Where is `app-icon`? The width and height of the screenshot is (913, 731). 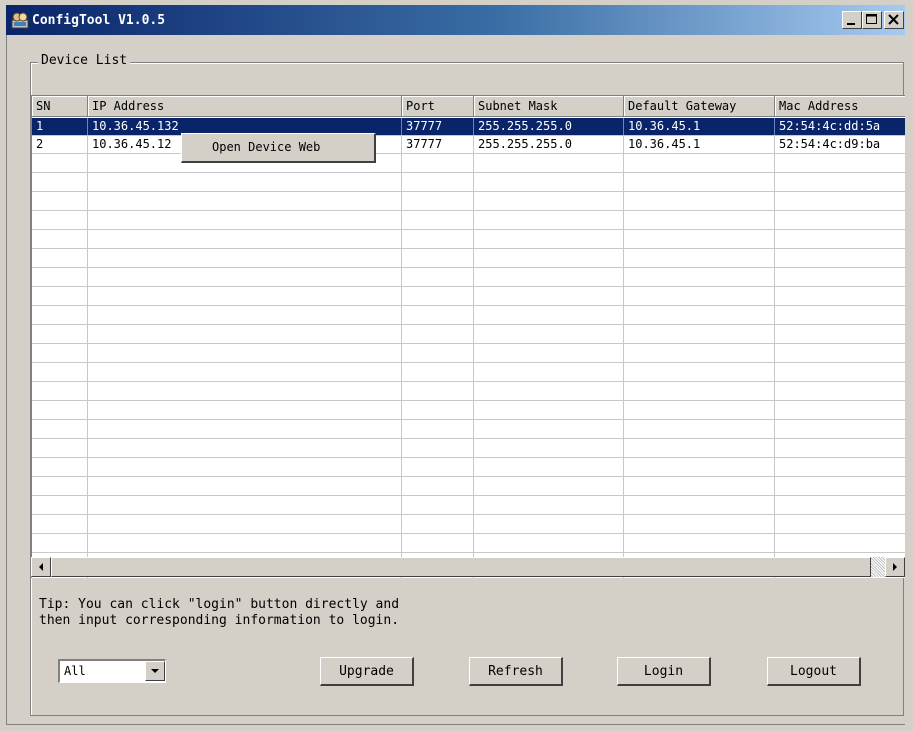
app-icon is located at coordinates (20, 20).